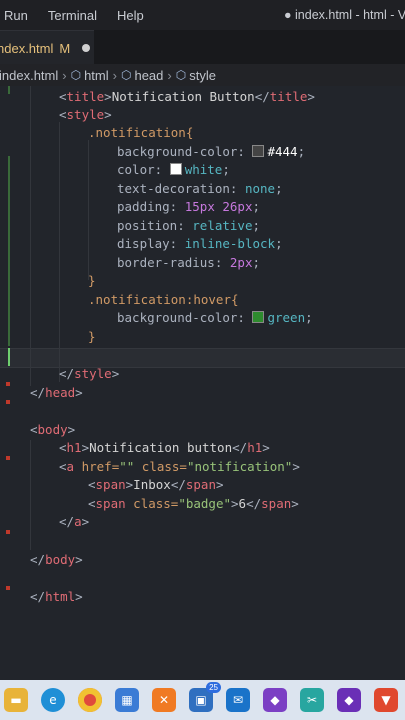 The image size is (405, 720). What do you see at coordinates (127, 700) in the screenshot?
I see `store-icon: ▦` at bounding box center [127, 700].